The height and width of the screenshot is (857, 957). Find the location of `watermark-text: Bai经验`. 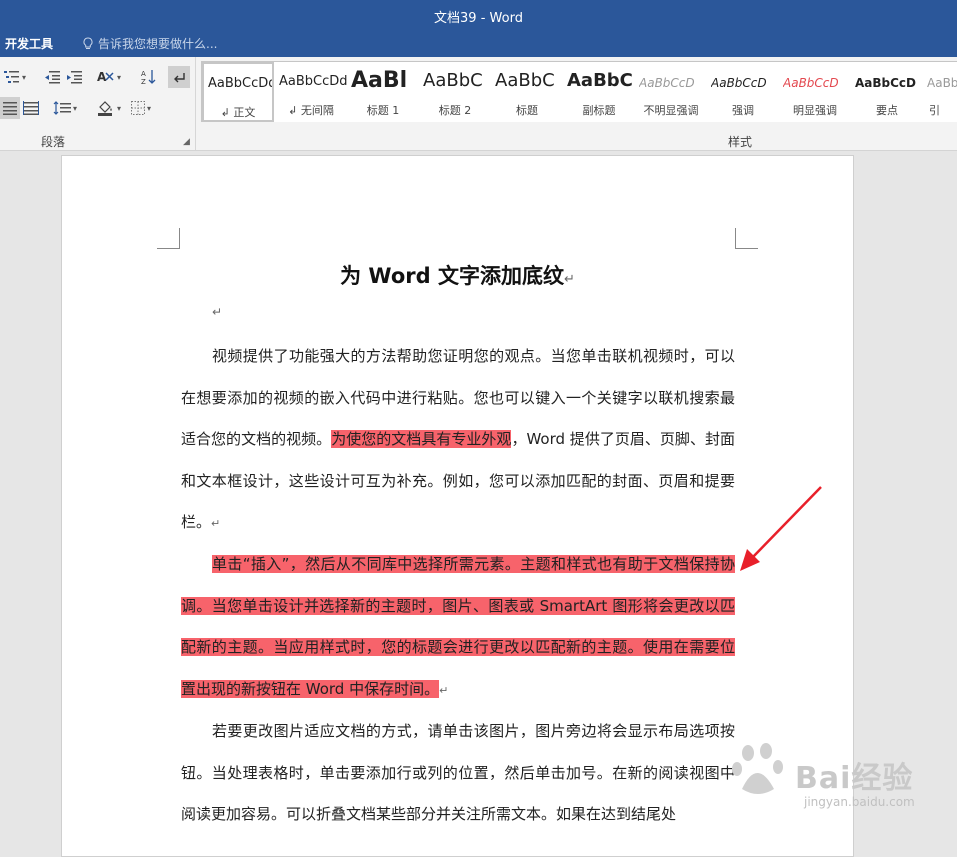

watermark-text: Bai经验 is located at coordinates (854, 778).